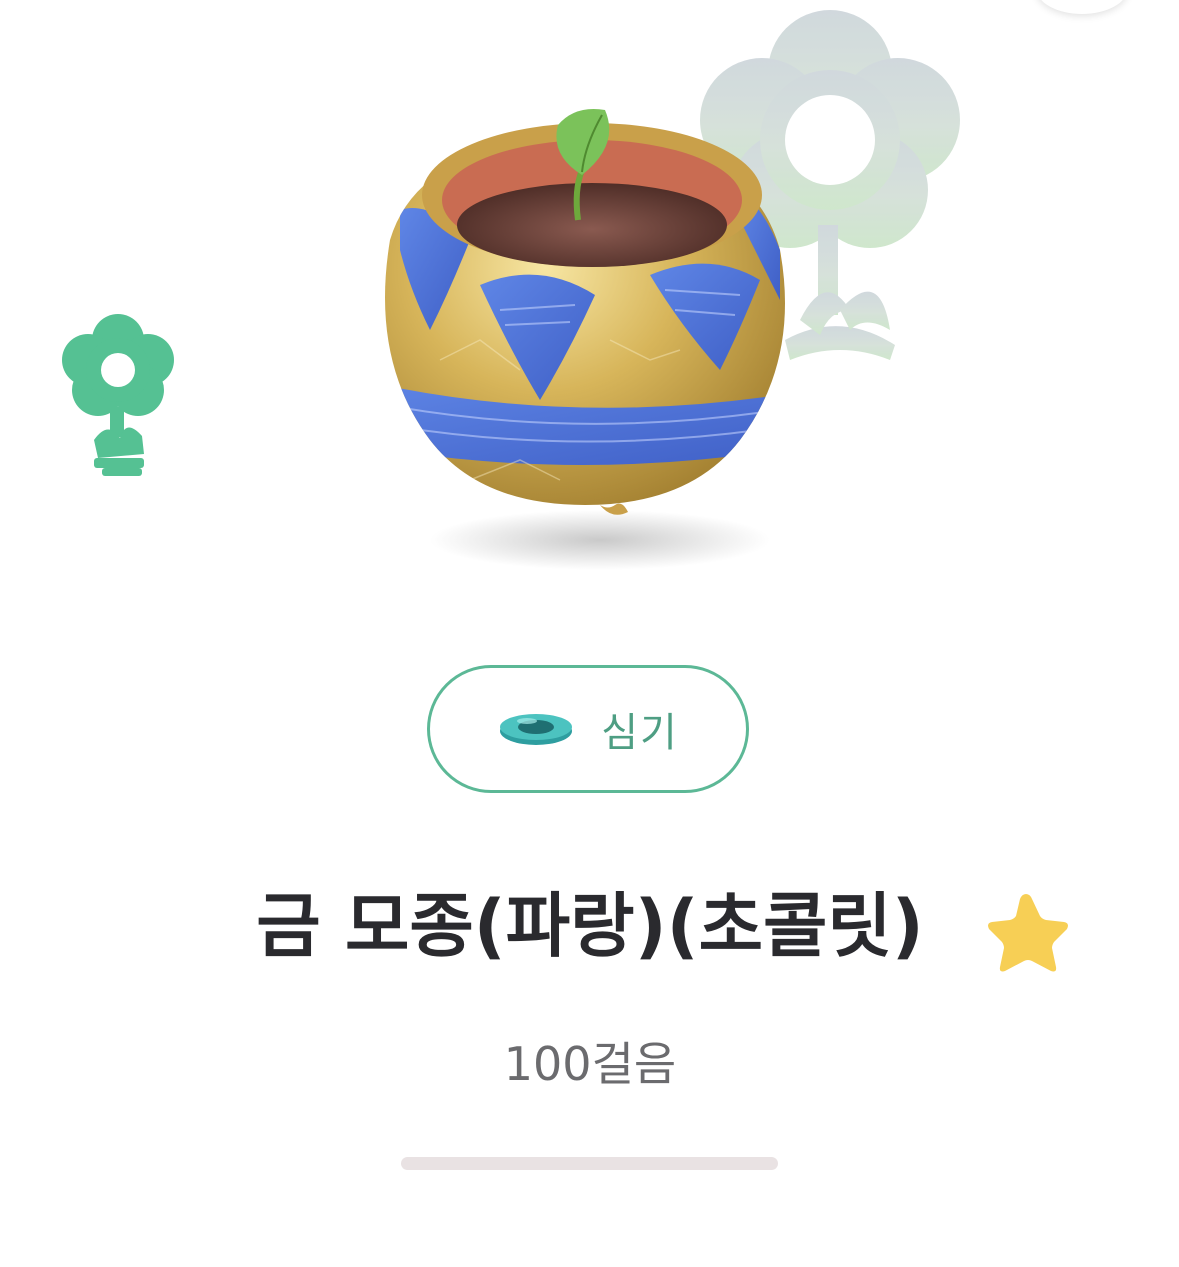 This screenshot has height=1267, width=1179. Describe the element at coordinates (585, 339) in the screenshot. I see `pot-image` at that location.